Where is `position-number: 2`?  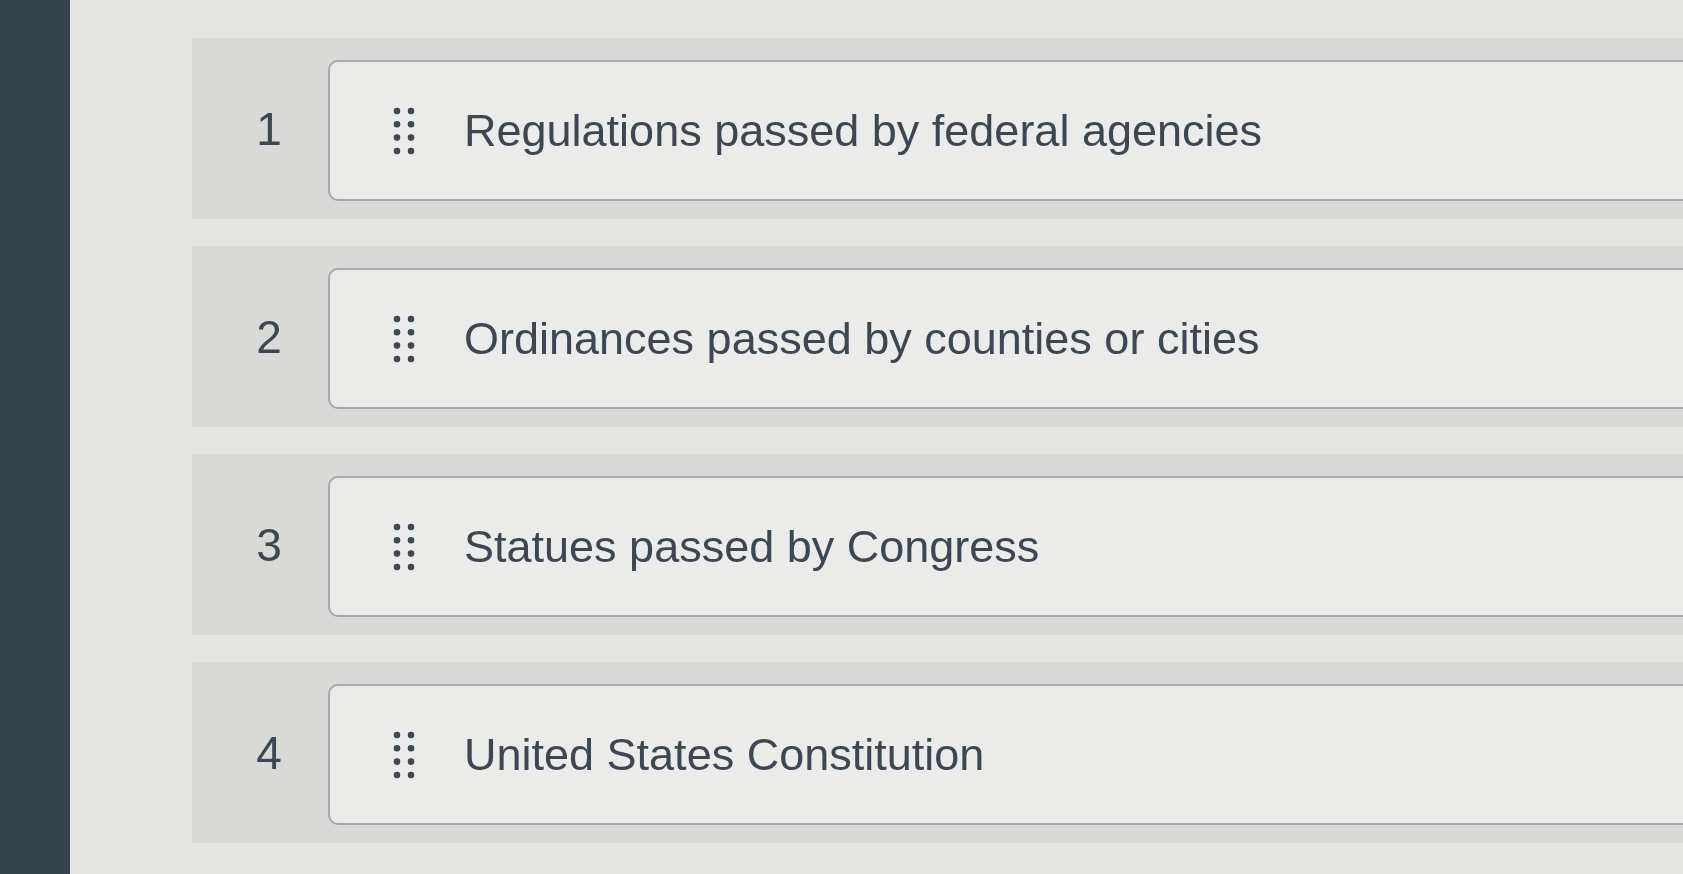 position-number: 2 is located at coordinates (269, 336).